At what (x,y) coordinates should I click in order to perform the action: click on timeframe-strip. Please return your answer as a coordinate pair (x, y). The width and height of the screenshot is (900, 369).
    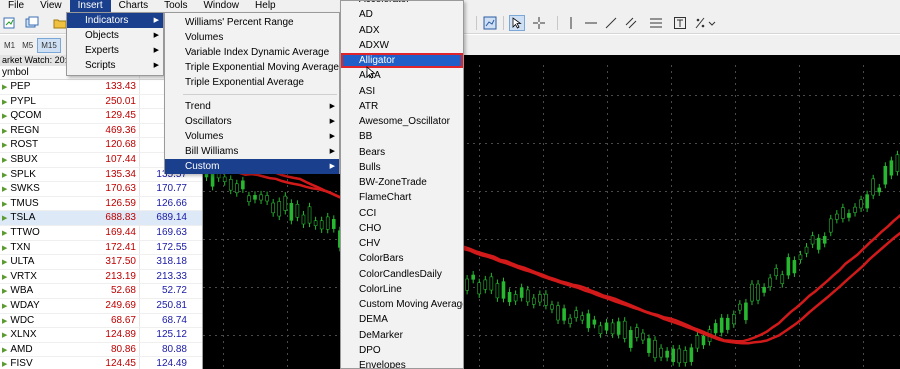
    Looking at the image, I should click on (680, 45).